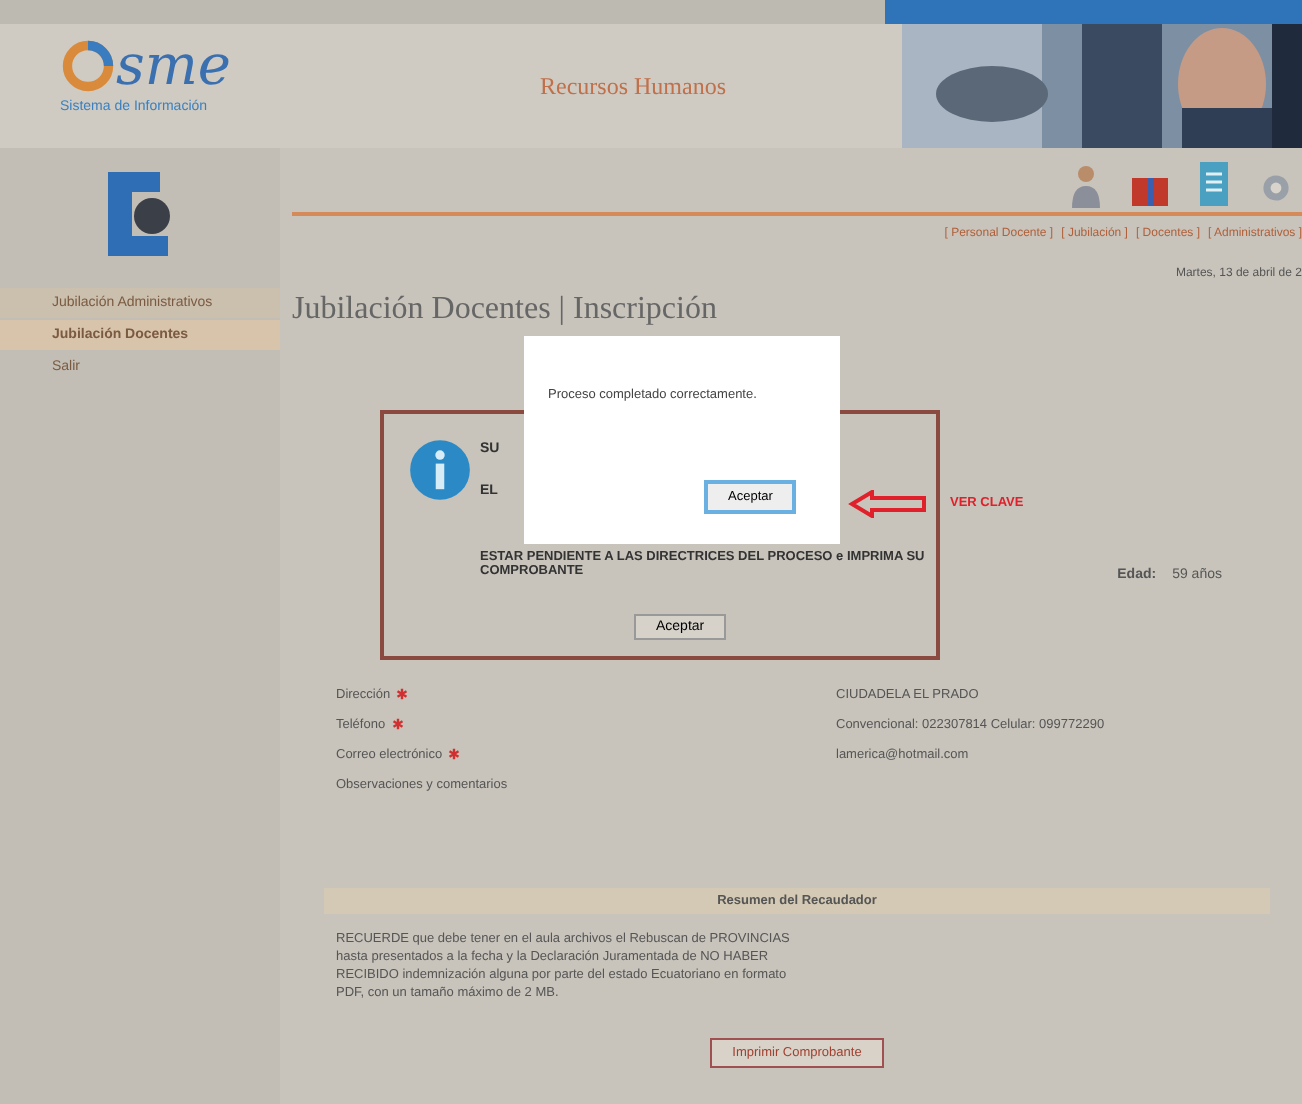  I want to click on header-title: Recursos Humanos, so click(633, 87).